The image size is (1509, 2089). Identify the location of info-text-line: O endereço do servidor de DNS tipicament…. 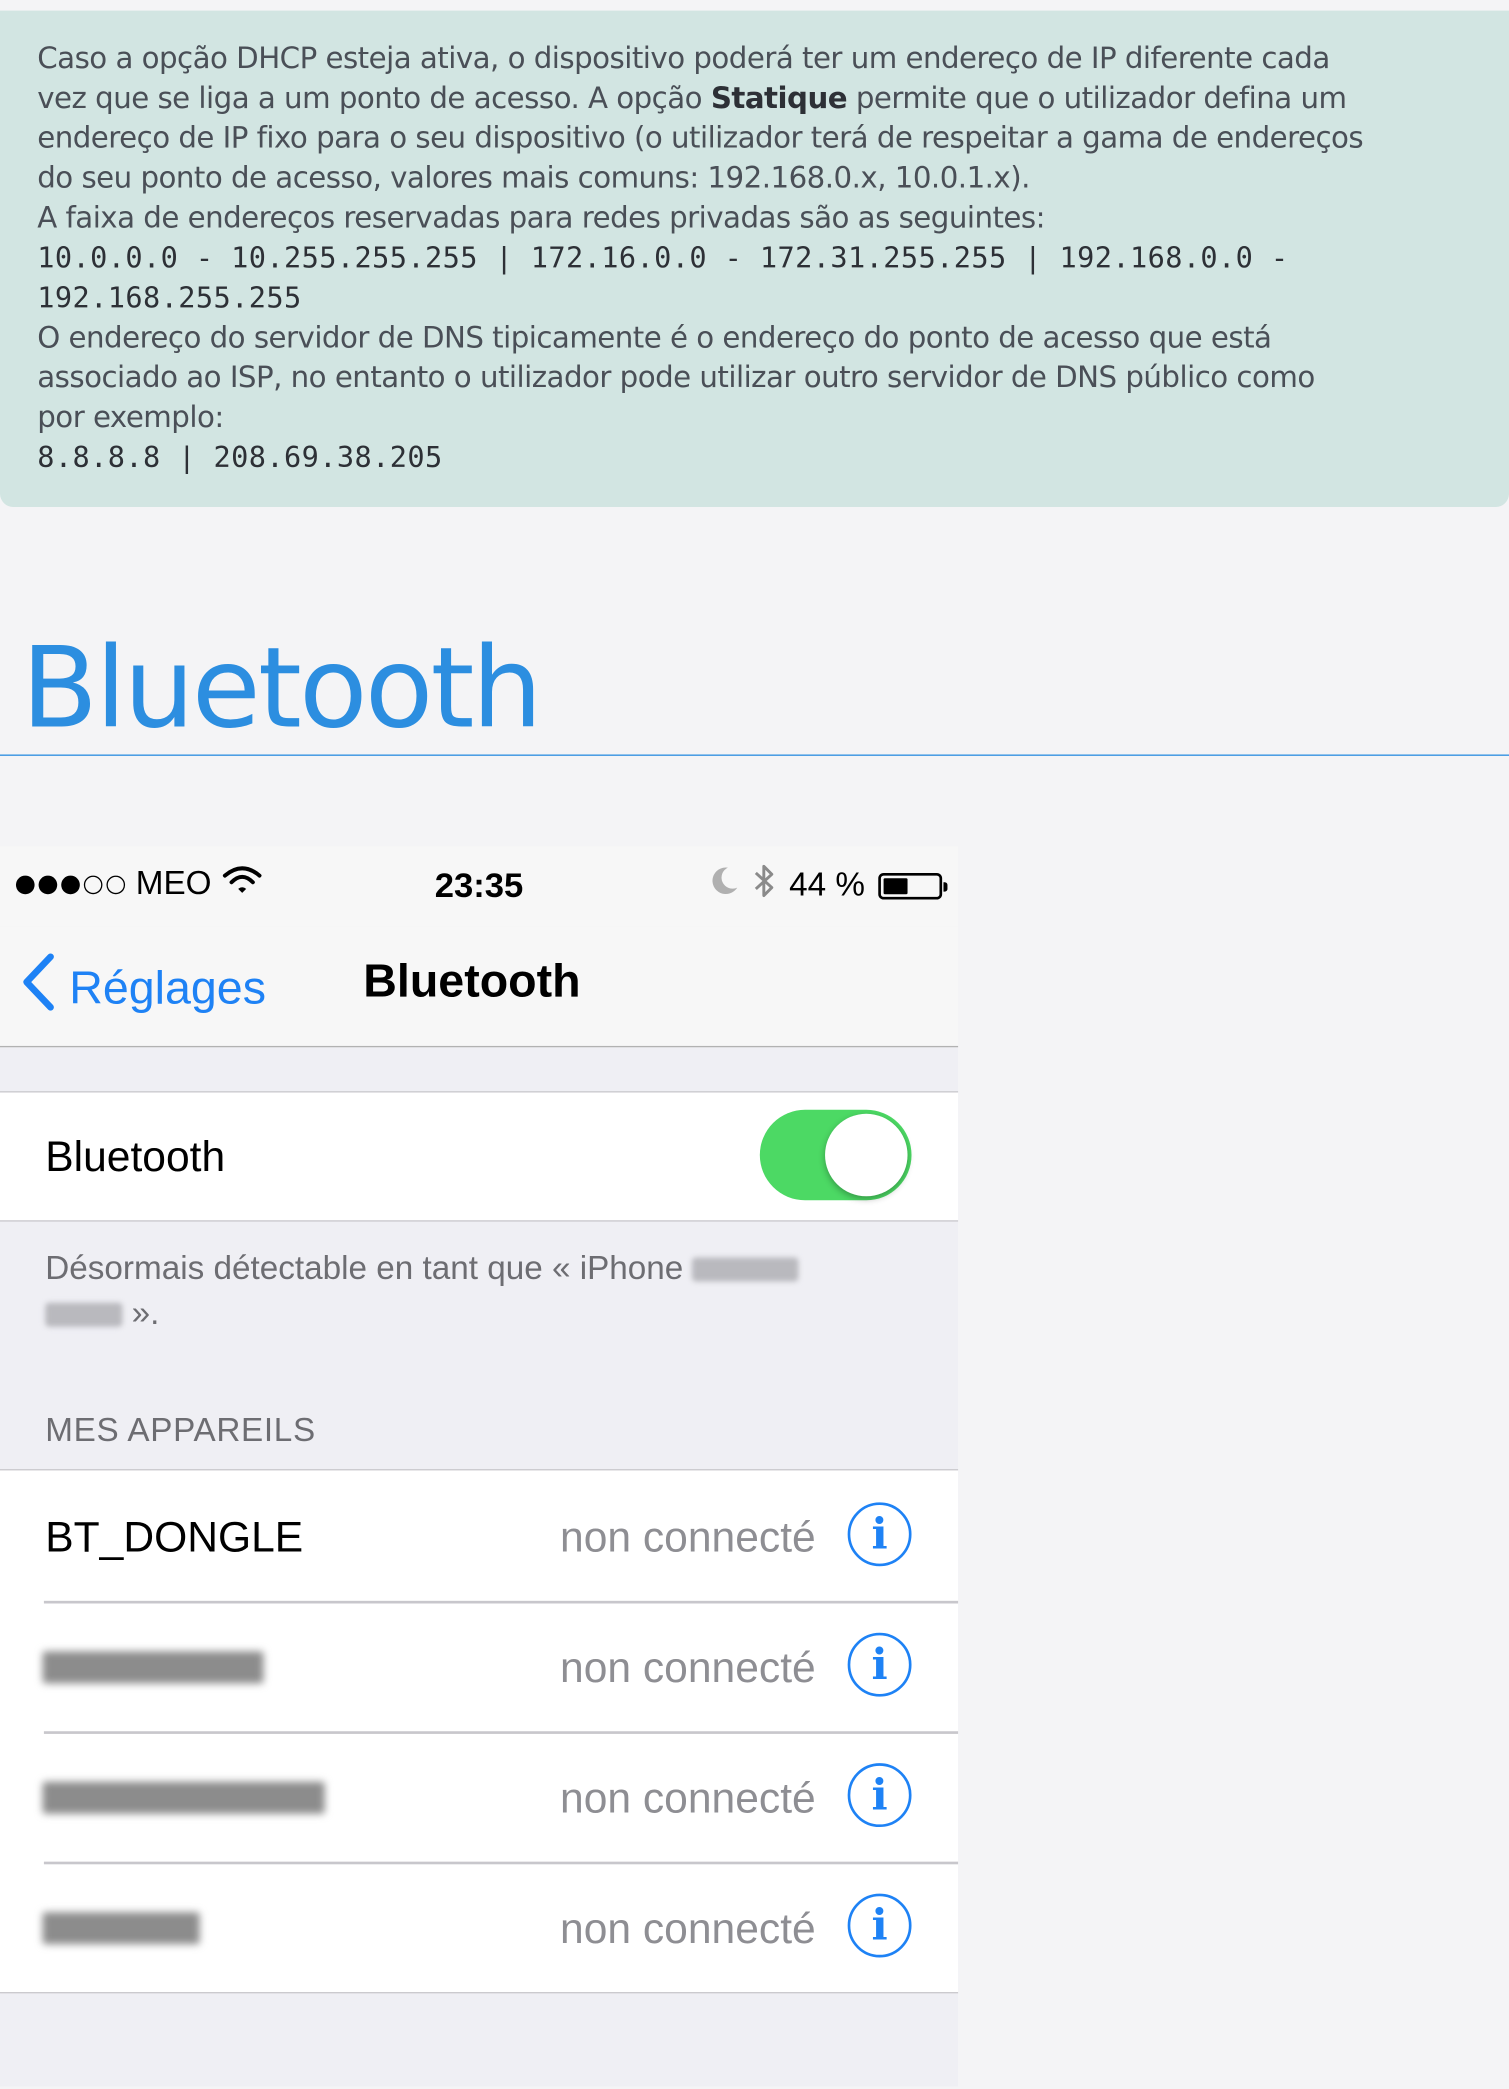
(654, 339).